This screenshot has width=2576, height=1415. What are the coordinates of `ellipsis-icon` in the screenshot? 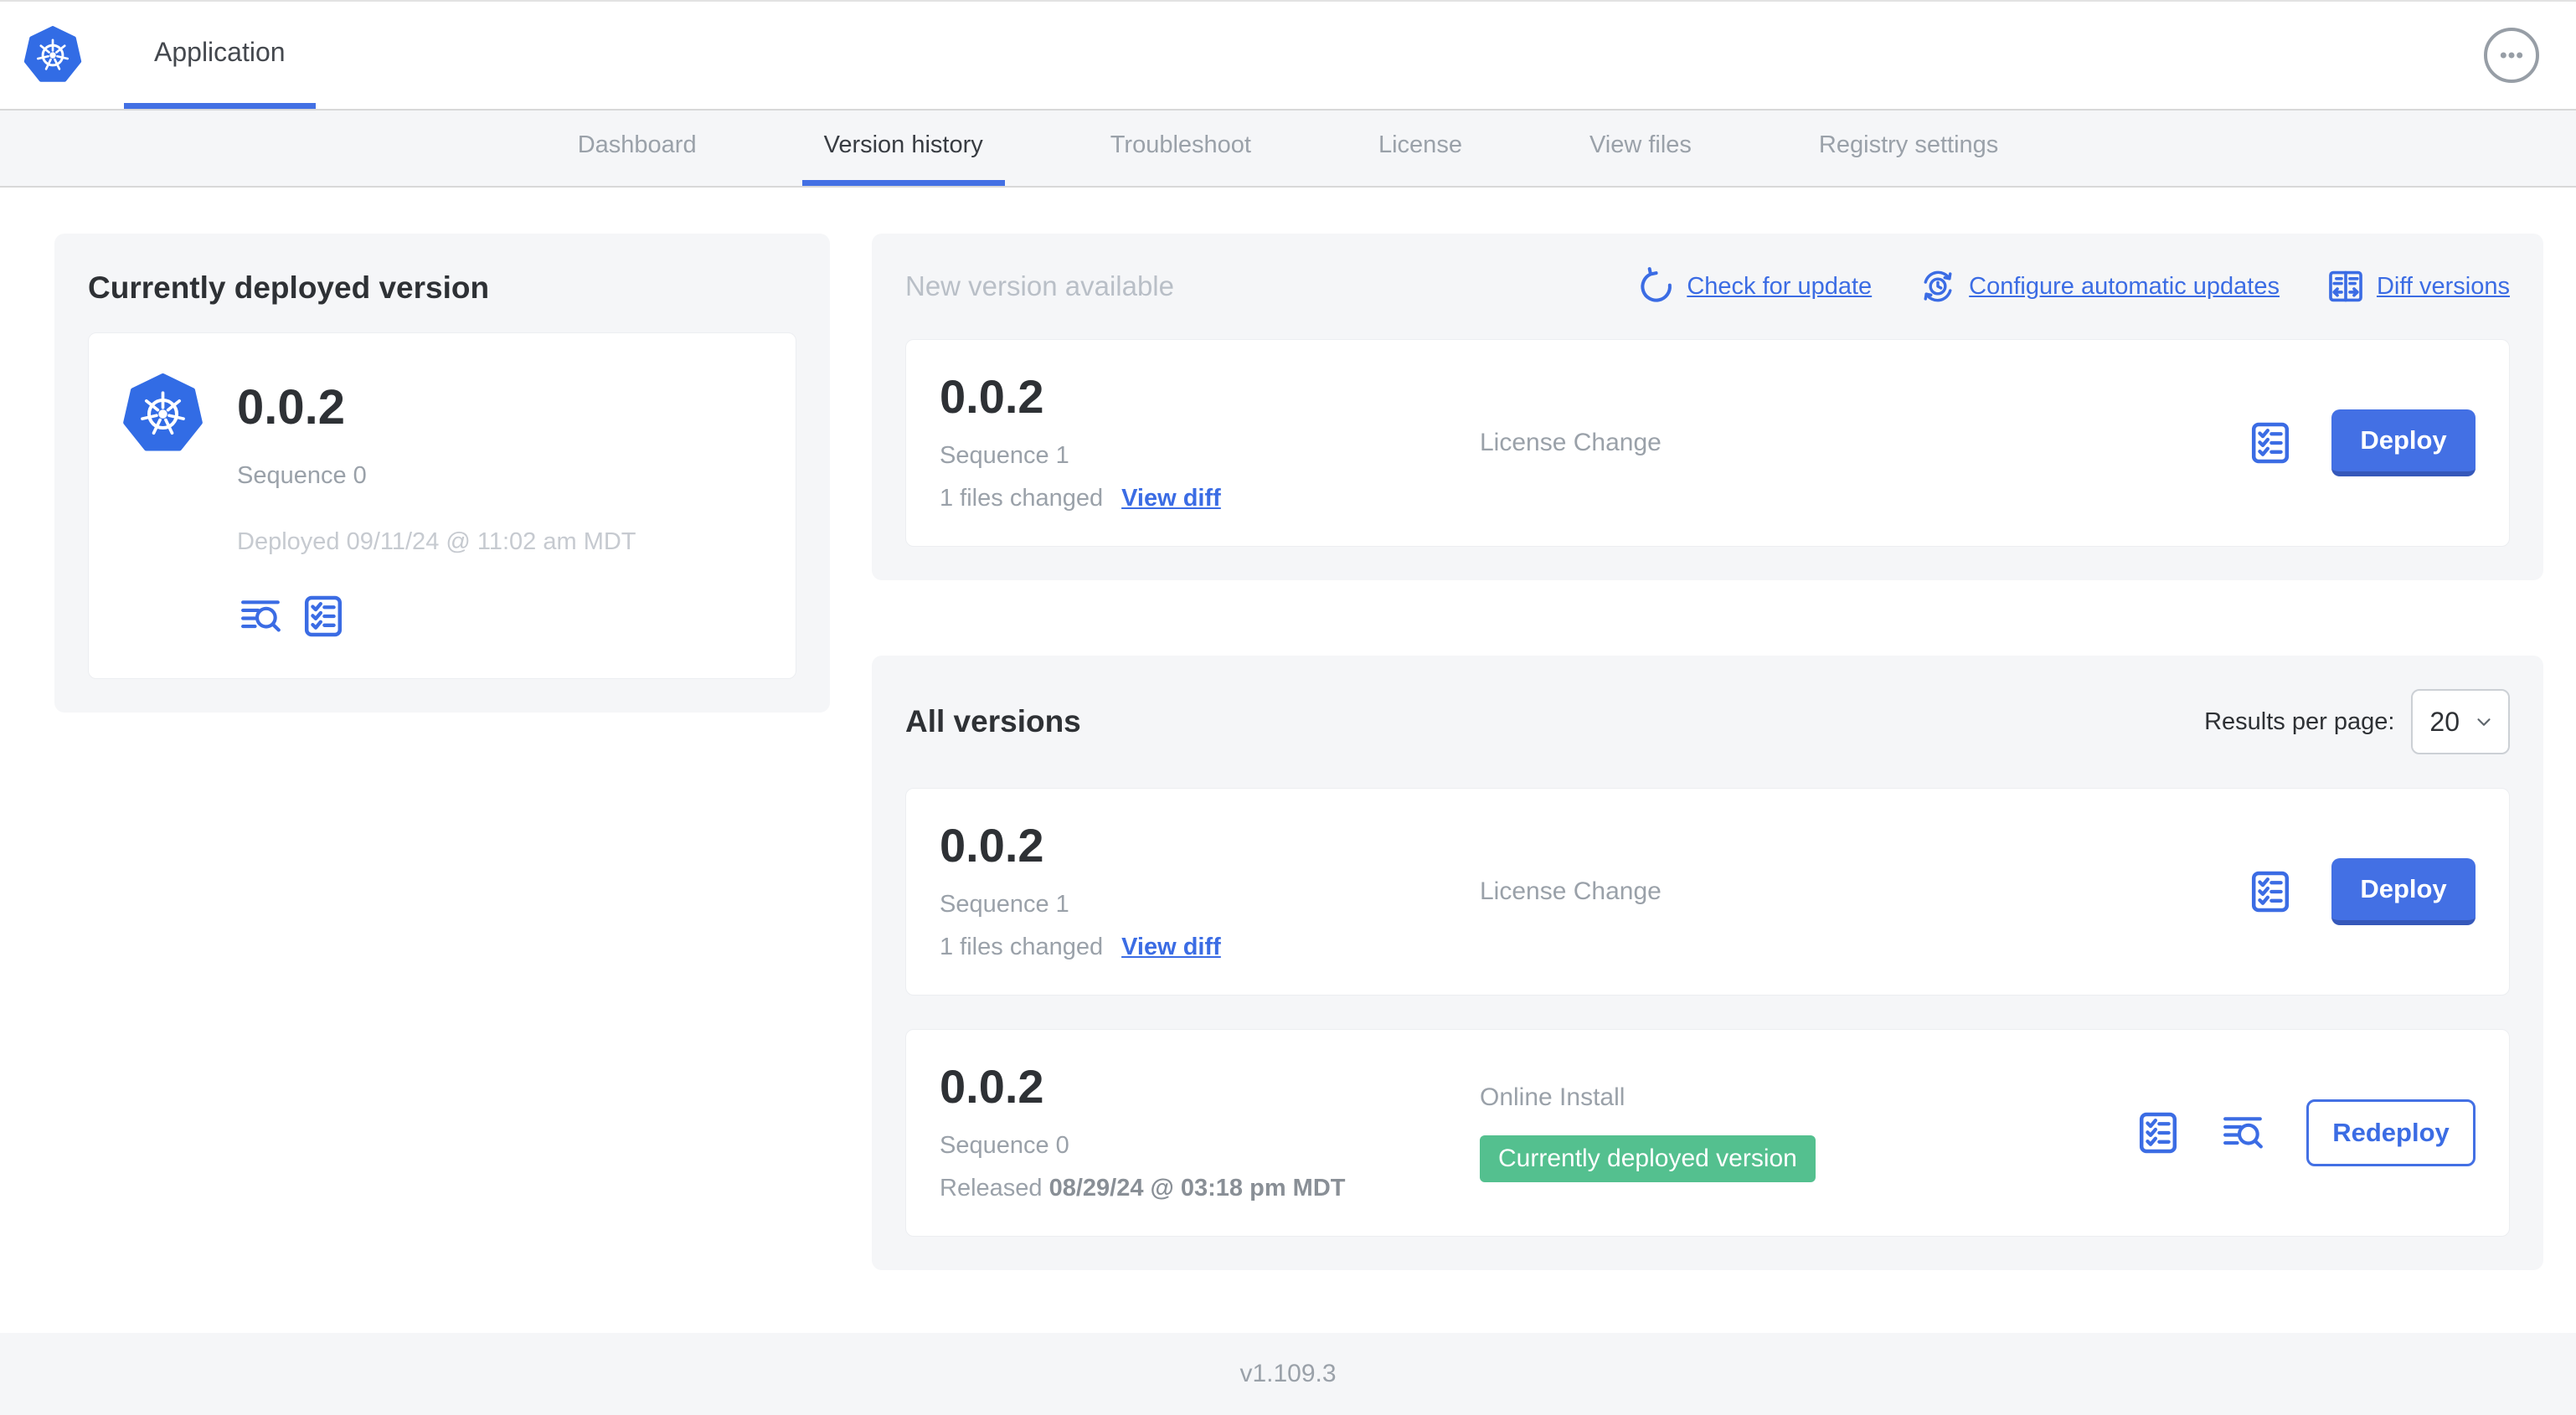 It's located at (2511, 56).